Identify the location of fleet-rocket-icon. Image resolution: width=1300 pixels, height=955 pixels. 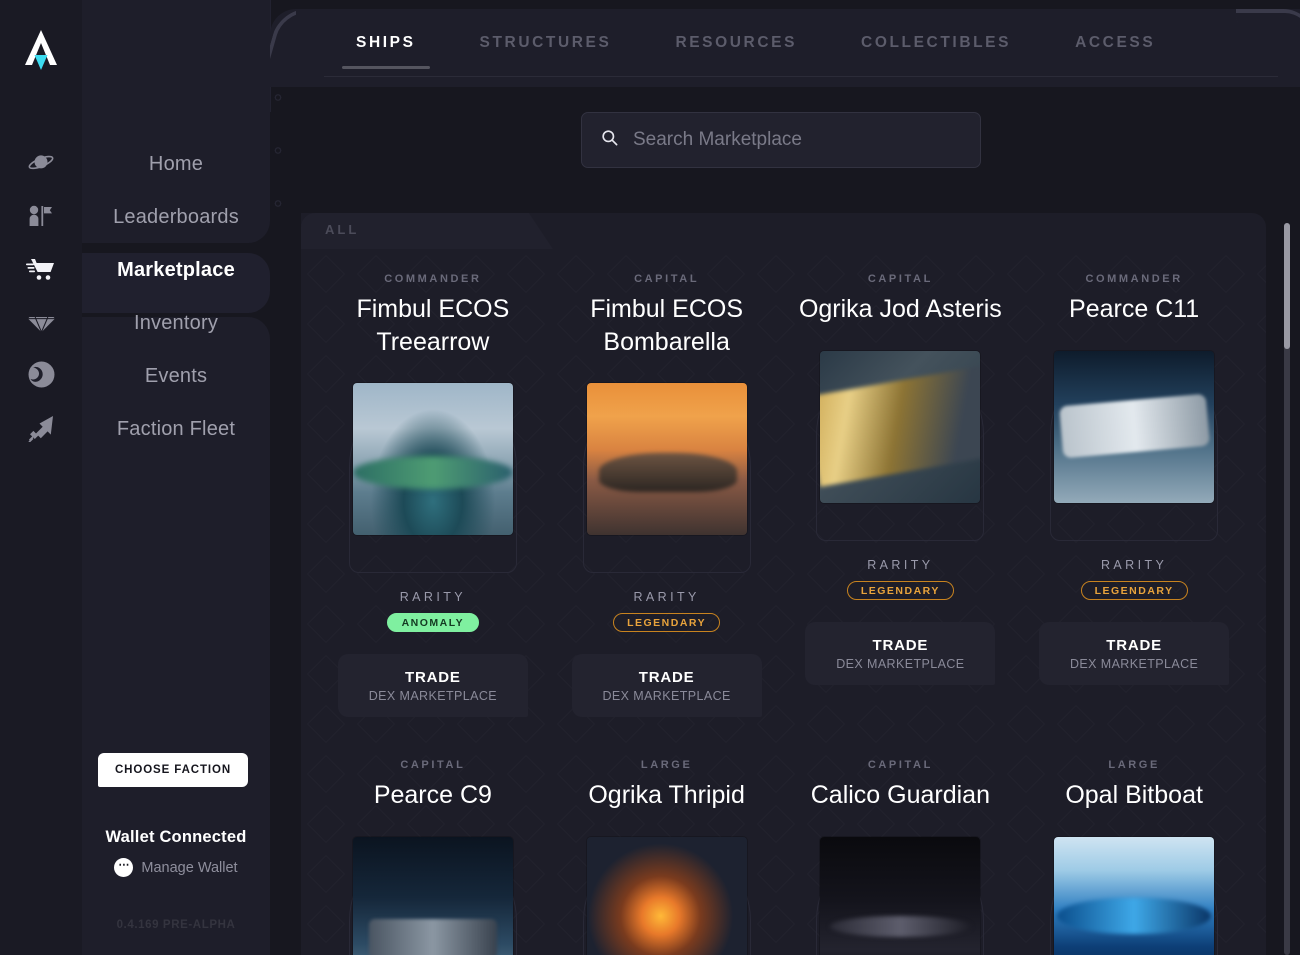
(41, 427).